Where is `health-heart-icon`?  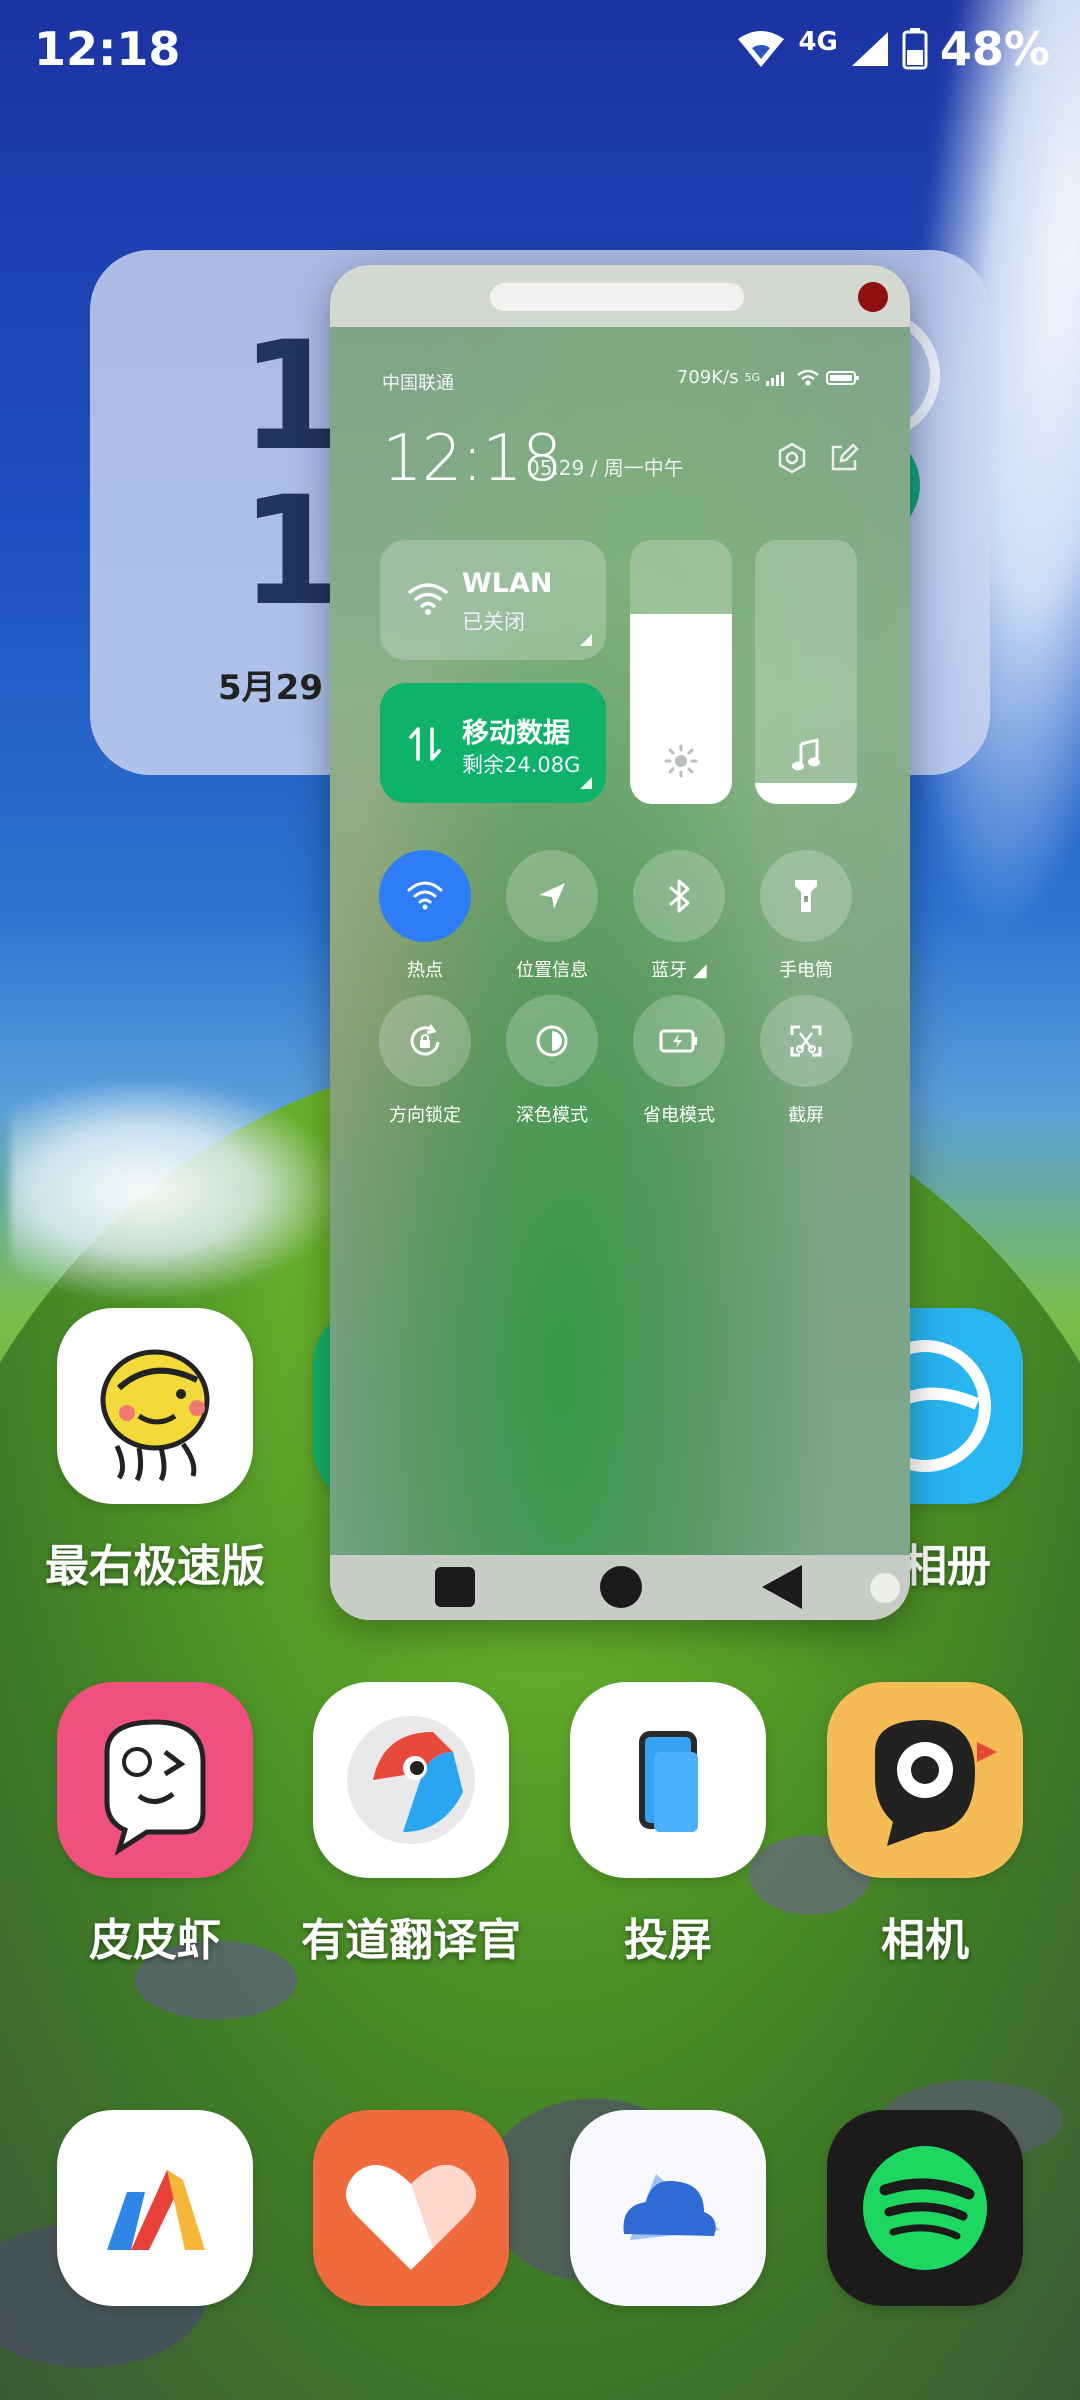 health-heart-icon is located at coordinates (411, 2208).